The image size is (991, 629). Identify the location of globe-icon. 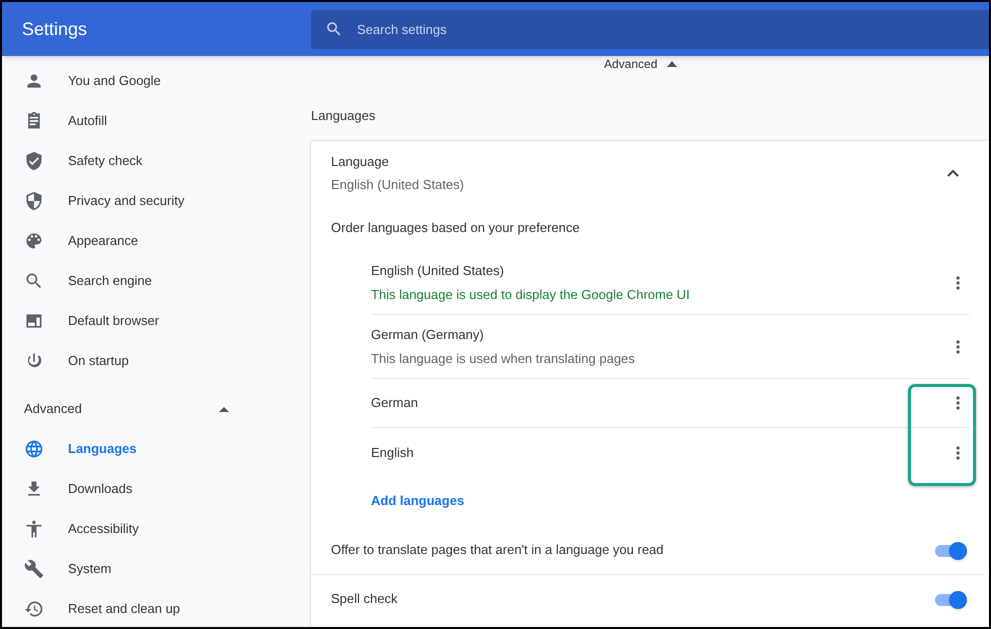
(34, 449).